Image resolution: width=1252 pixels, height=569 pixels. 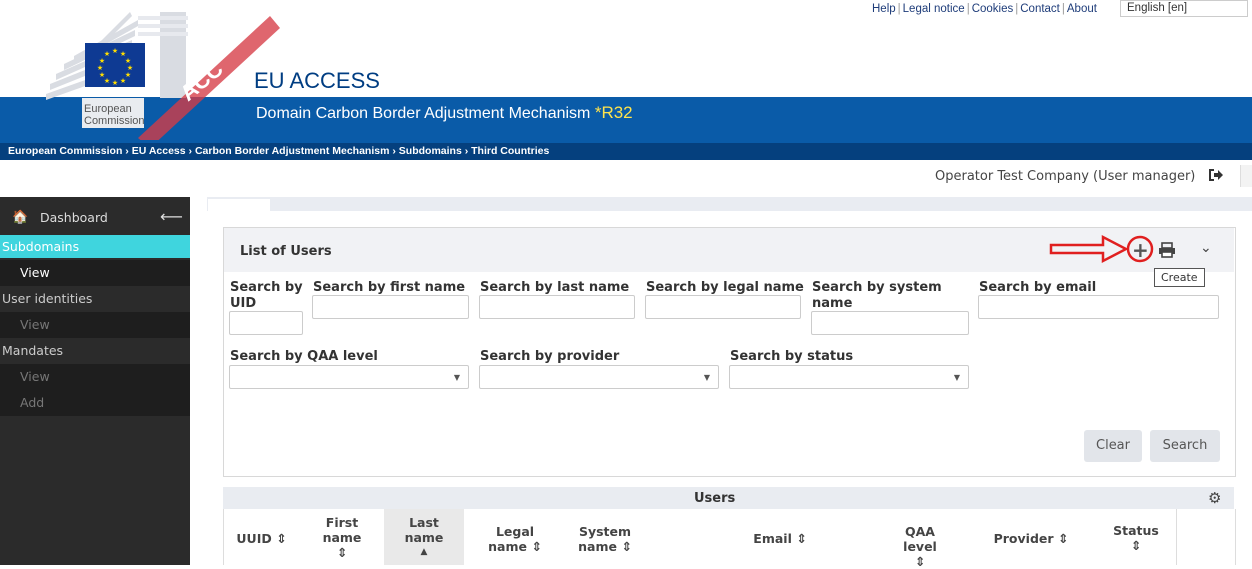 What do you see at coordinates (605, 537) in the screenshot?
I see `column-system-name: System name ⇕` at bounding box center [605, 537].